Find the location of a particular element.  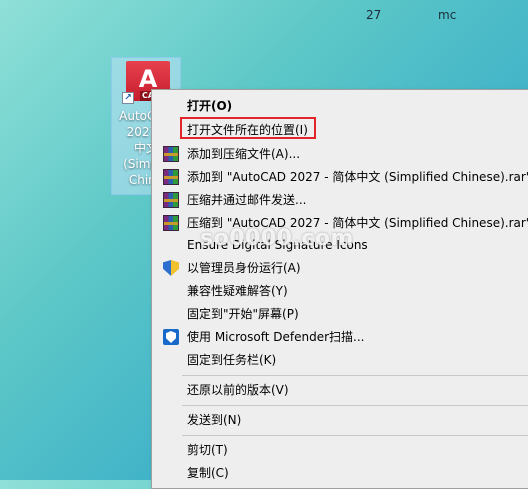

menu-item-label: 打开文件所在的位置(I) is located at coordinates (247, 130).